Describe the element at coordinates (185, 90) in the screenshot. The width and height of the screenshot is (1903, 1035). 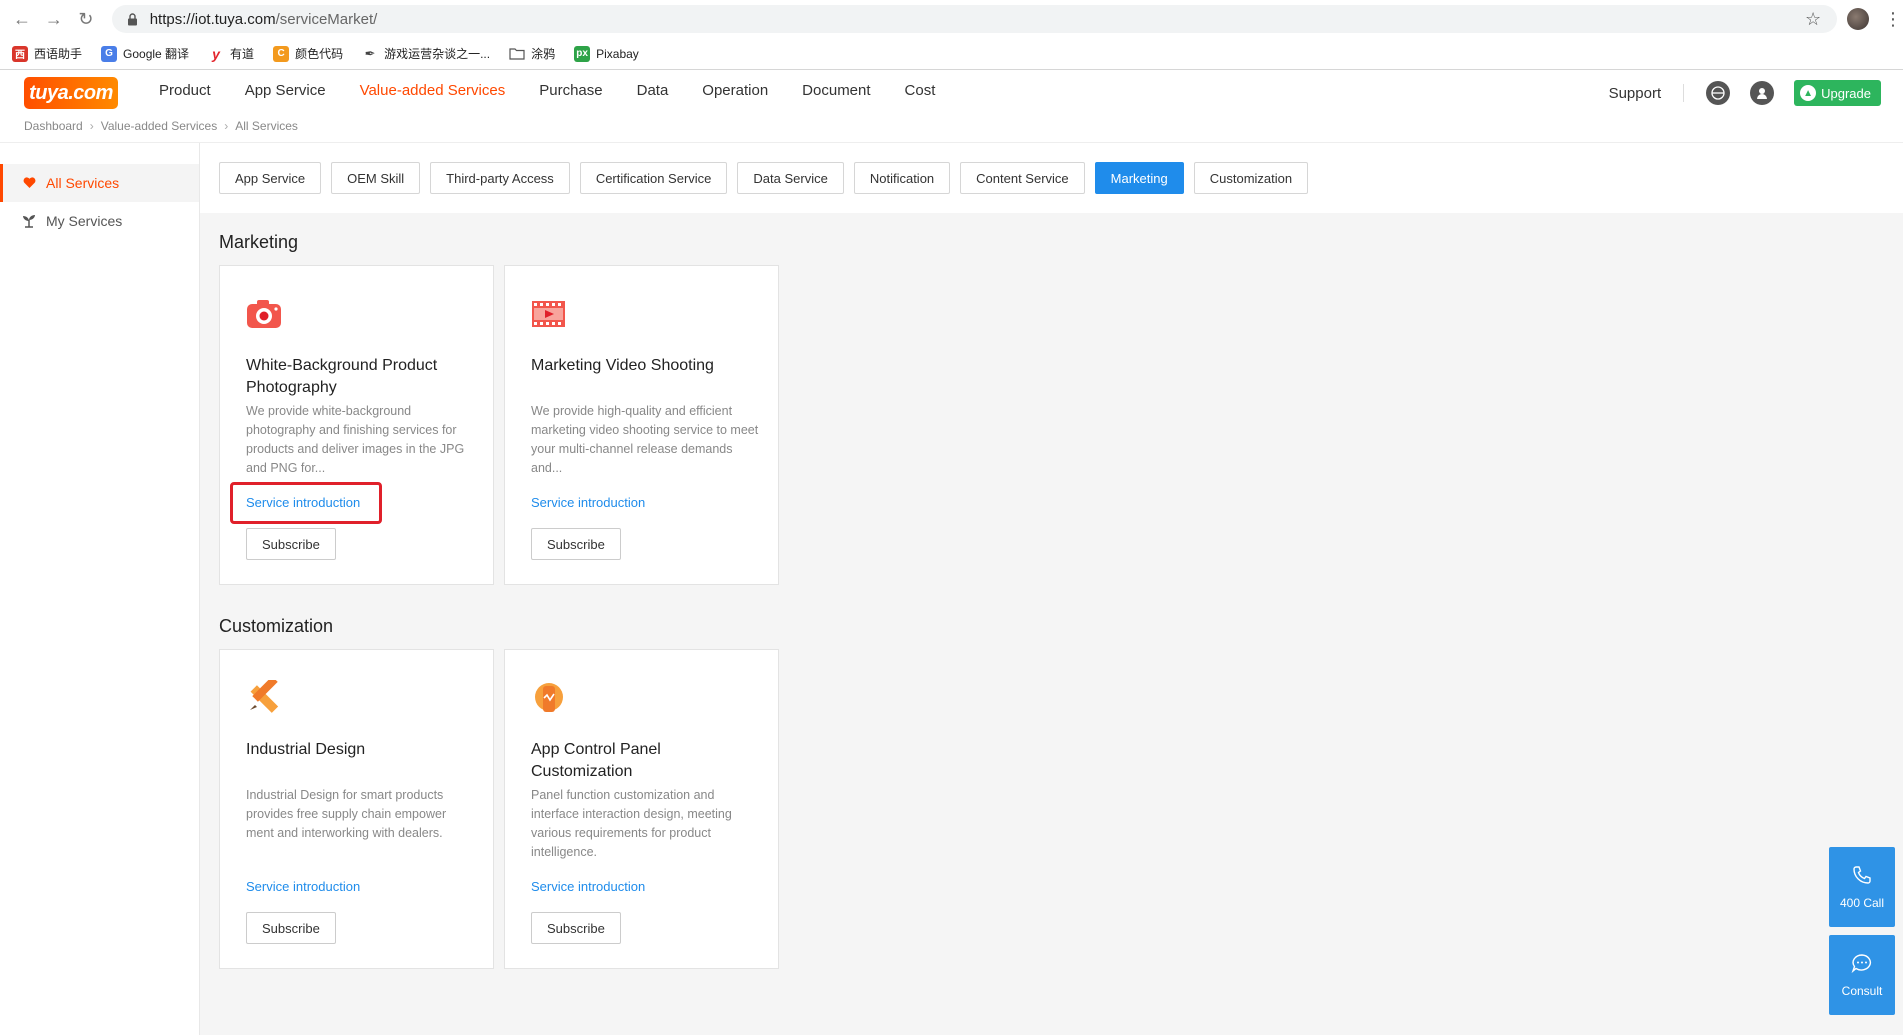
I see `nav-product: Product` at that location.